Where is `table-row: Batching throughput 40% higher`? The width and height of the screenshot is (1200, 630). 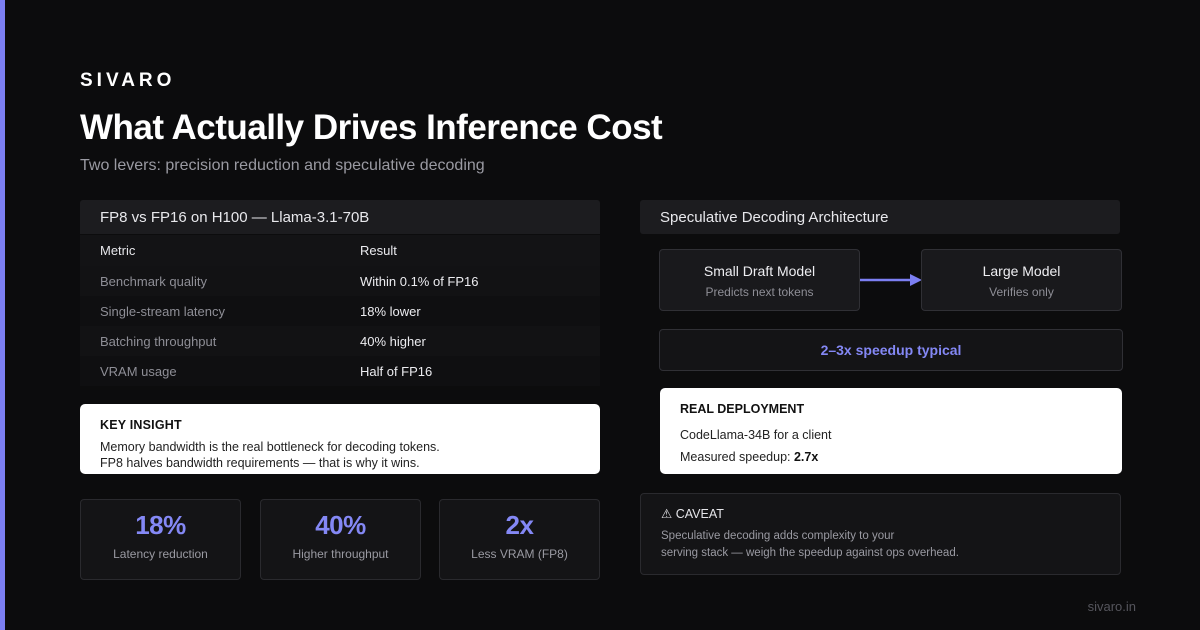 table-row: Batching throughput 40% higher is located at coordinates (340, 341).